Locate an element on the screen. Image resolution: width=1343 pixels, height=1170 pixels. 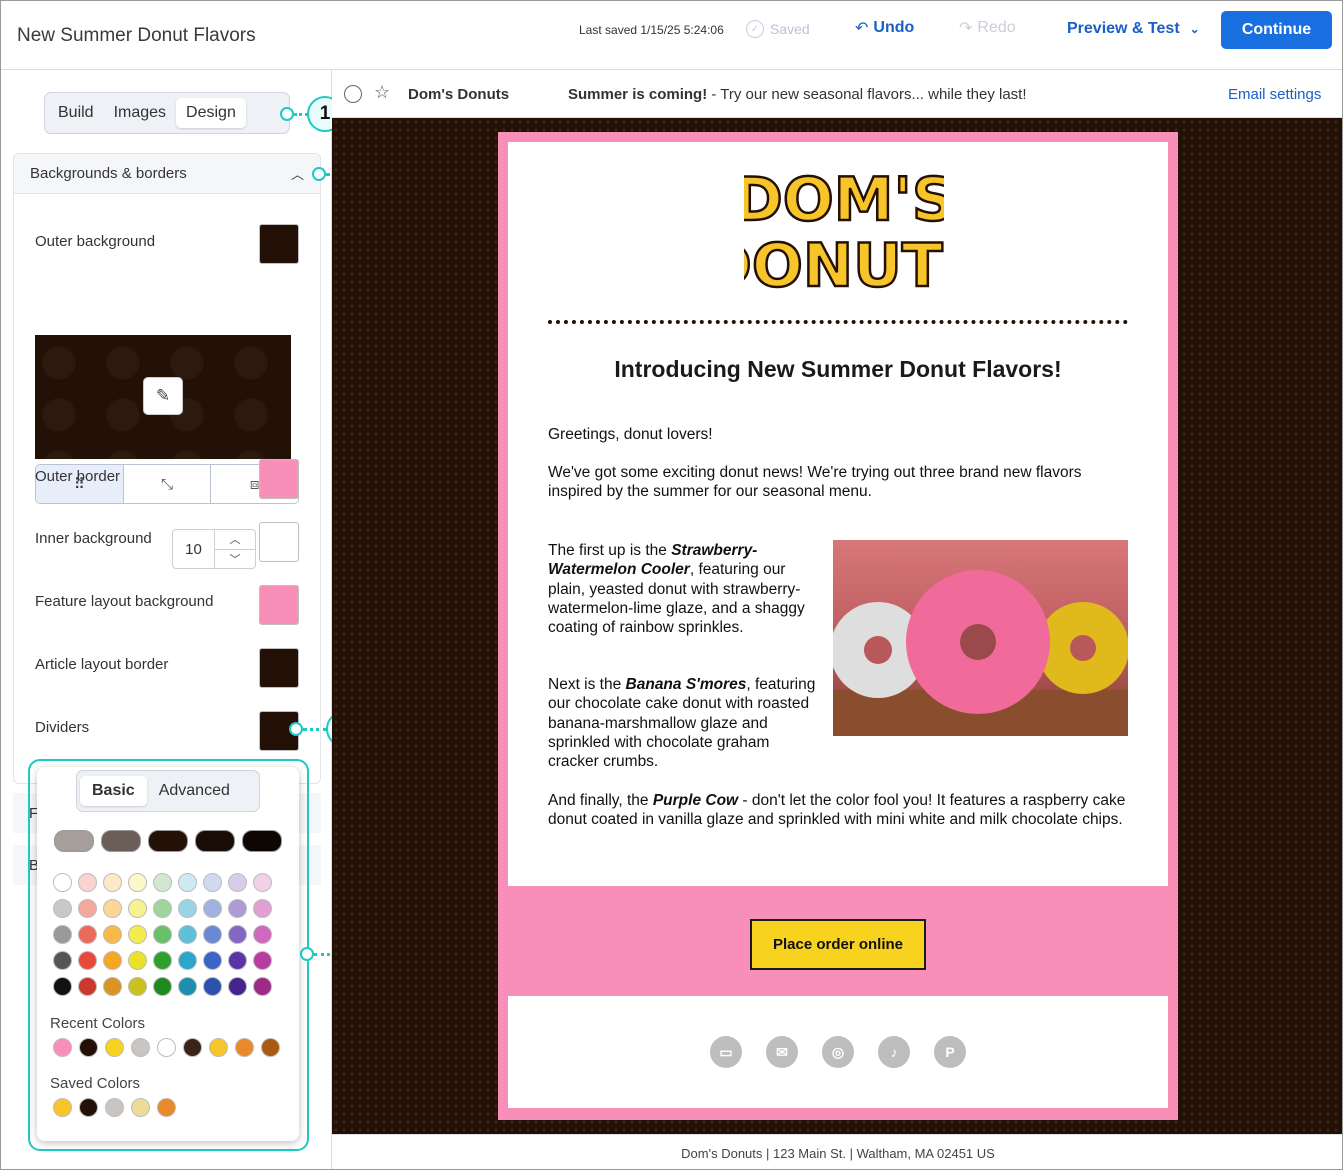
preview-label: Preview & Test is located at coordinates (1123, 28).